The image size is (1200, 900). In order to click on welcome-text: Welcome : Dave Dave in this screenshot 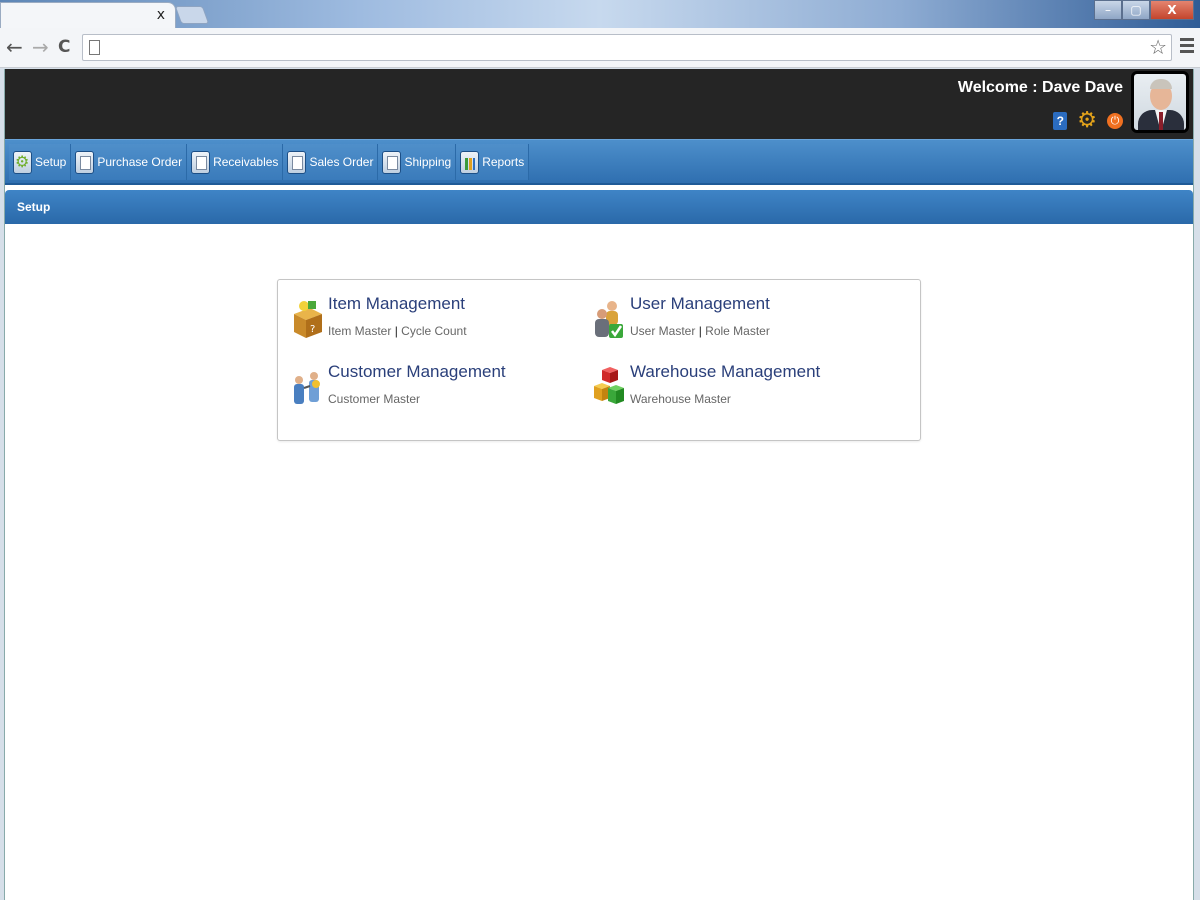, I will do `click(1040, 87)`.